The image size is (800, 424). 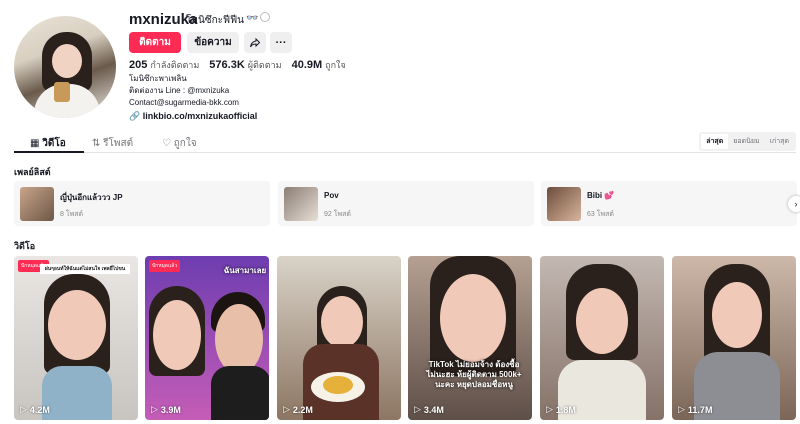 I want to click on follow-button: ติดตาม, so click(x=155, y=42).